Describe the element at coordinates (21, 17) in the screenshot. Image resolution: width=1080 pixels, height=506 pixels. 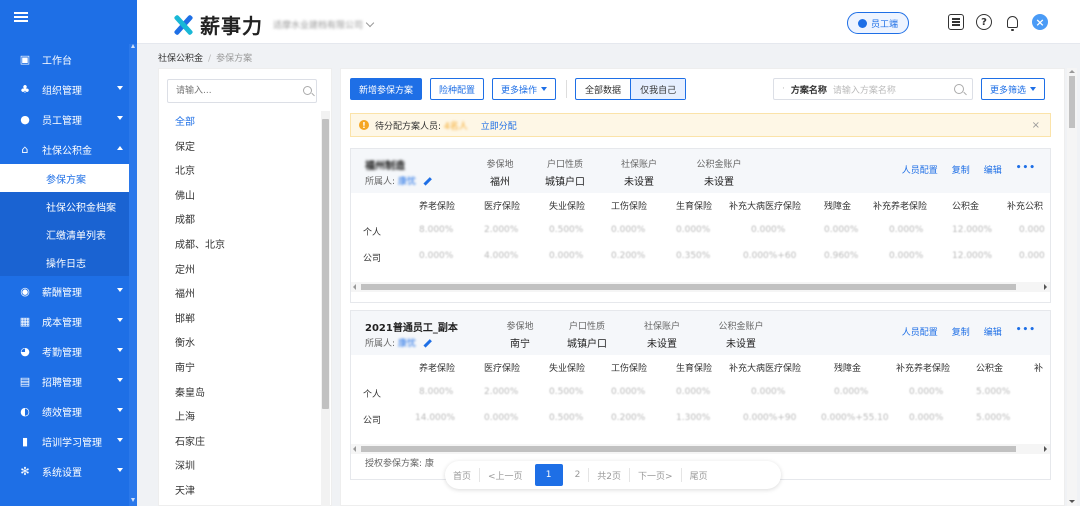
I see `hamburger-menu-icon` at that location.